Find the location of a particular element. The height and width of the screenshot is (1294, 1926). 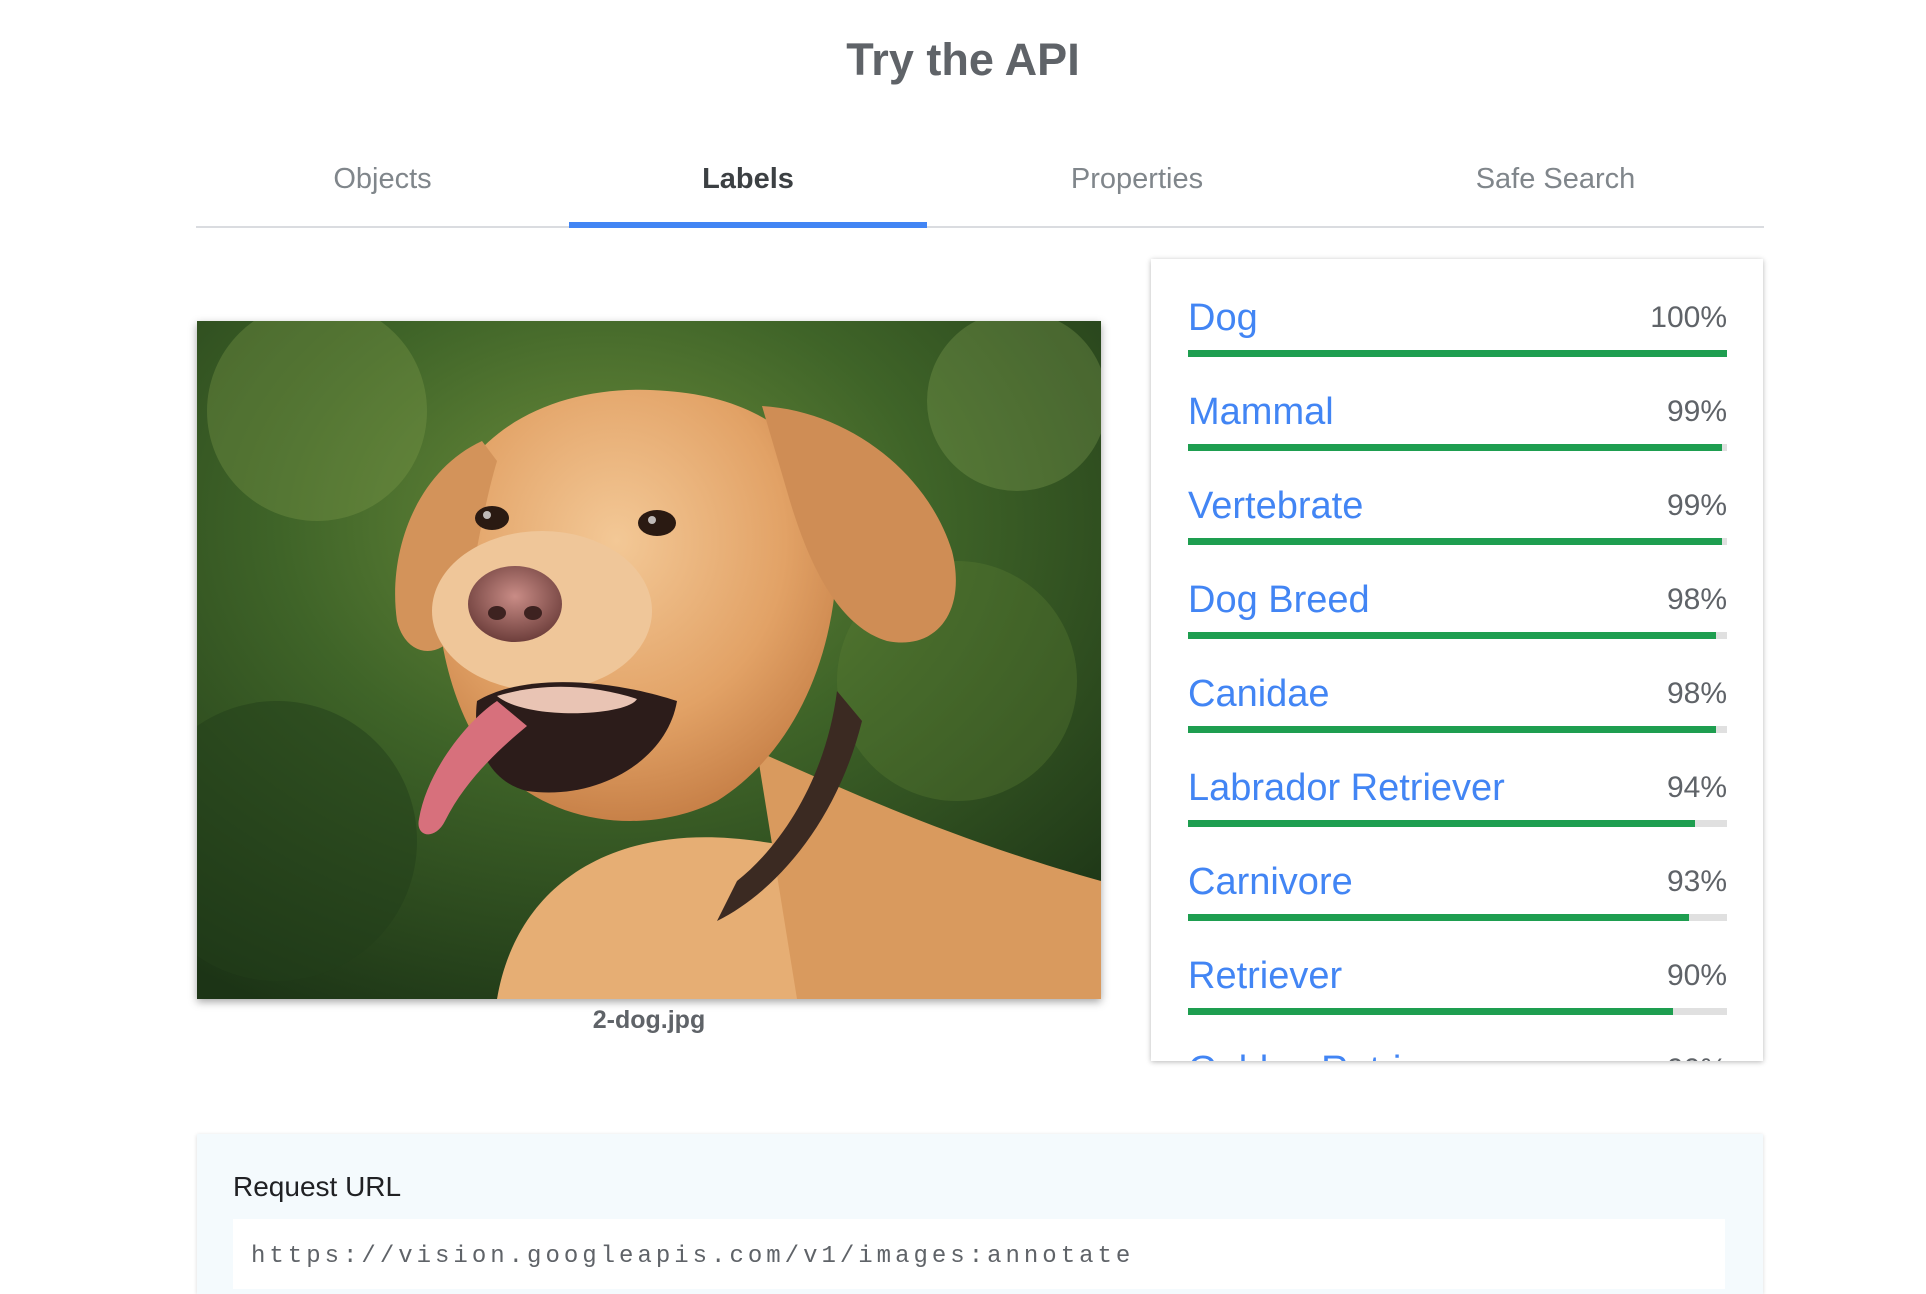

label-row: Dog Breed 98% is located at coordinates (1457, 626).